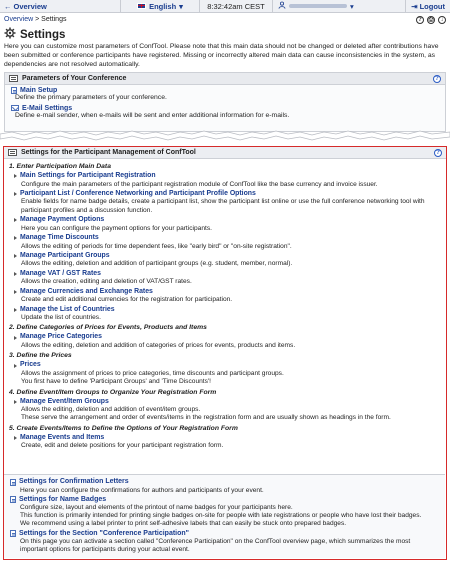 Image resolution: width=450 pixels, height=563 pixels. What do you see at coordinates (227, 365) in the screenshot?
I see `settings-entry-link: Prices` at bounding box center [227, 365].